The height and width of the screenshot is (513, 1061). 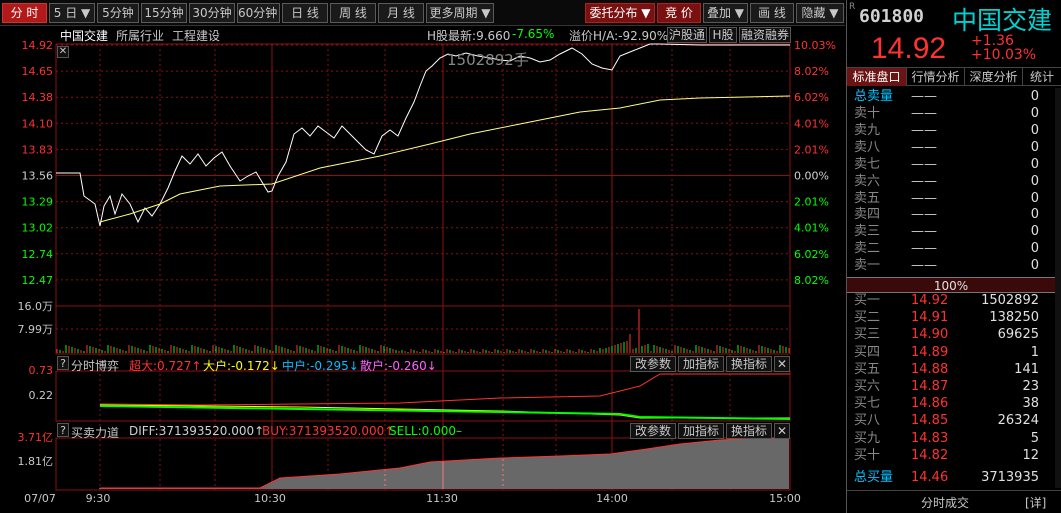 I want to click on volume-tick-label: 7.99万, so click(x=36, y=329).